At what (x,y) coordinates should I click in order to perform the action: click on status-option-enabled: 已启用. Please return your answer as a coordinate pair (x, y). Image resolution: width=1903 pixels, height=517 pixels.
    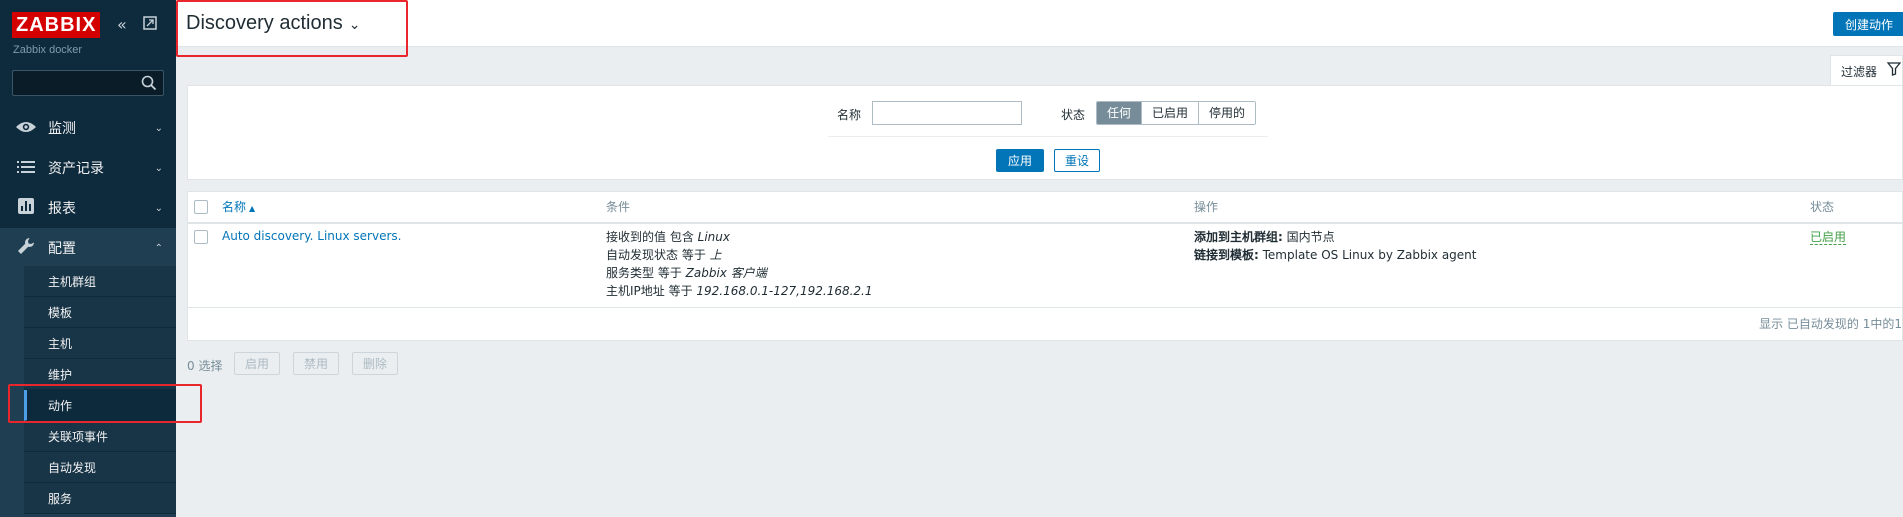
    Looking at the image, I should click on (1170, 113).